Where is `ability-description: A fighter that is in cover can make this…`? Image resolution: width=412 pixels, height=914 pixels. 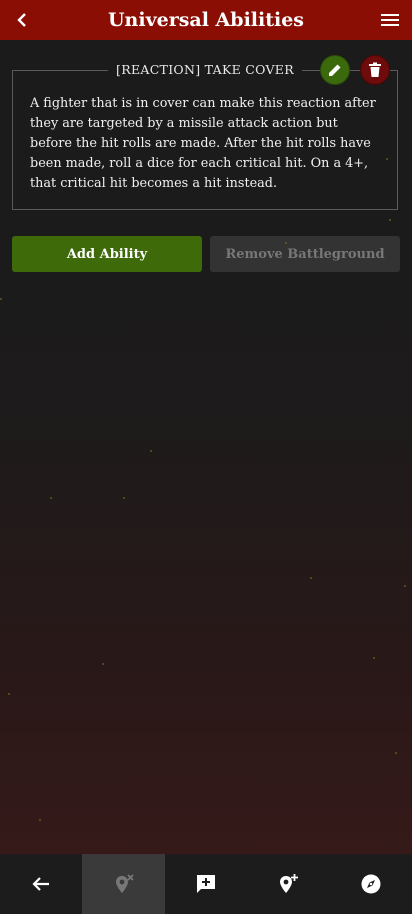
ability-description: A fighter that is in cover can make this… is located at coordinates (203, 143).